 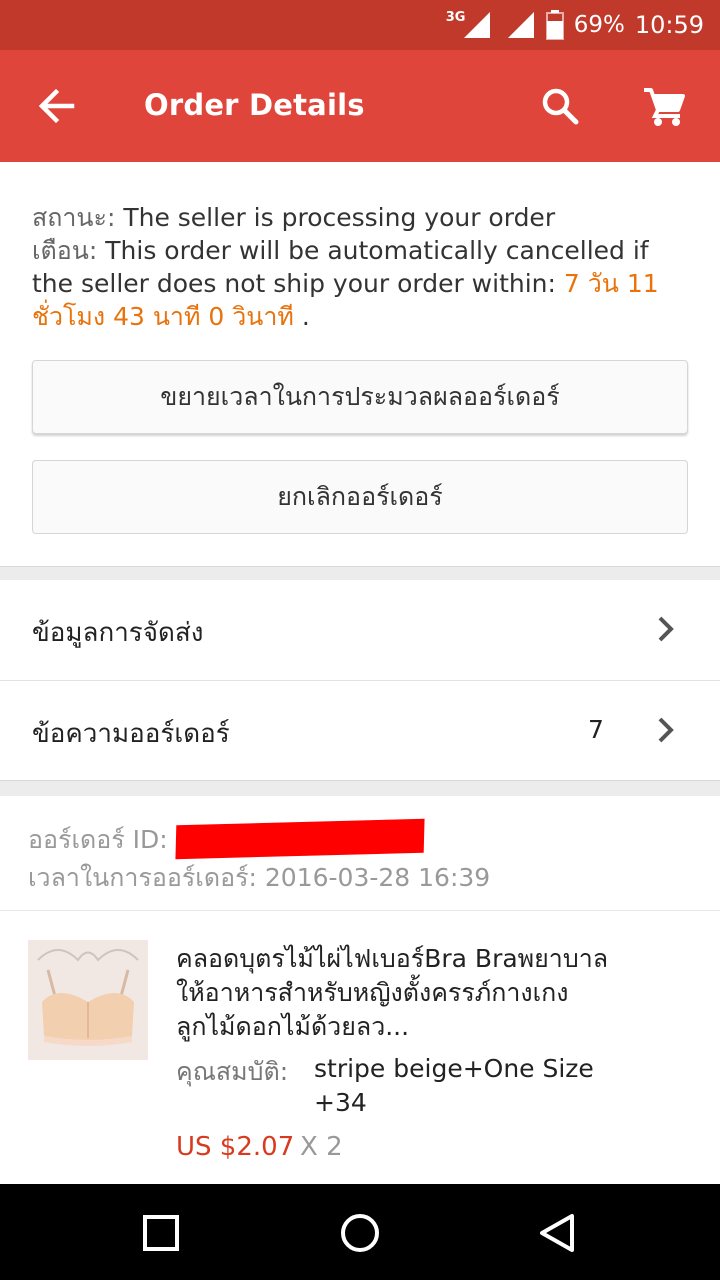 What do you see at coordinates (360, 397) in the screenshot?
I see `extend-processing-time-button: ขยายเวลาในการประมวลผลออร์เดอร์` at bounding box center [360, 397].